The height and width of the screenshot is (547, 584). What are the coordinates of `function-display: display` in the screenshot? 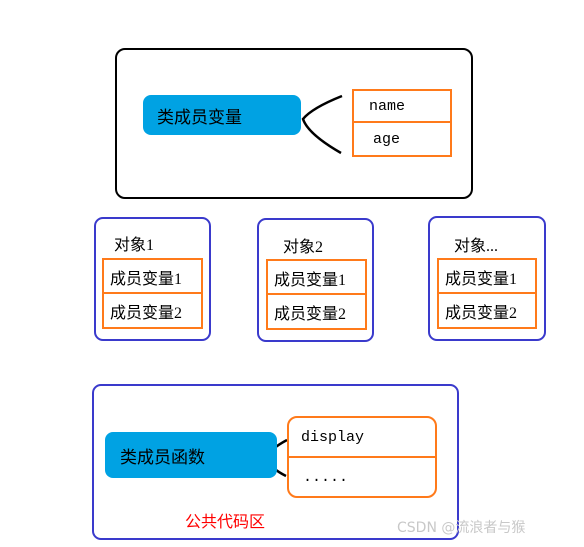 It's located at (333, 437).